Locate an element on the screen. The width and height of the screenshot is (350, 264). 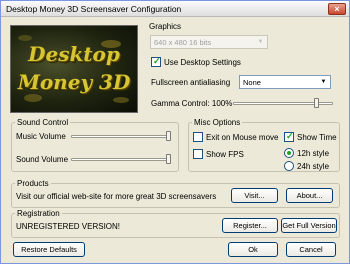
gamma-label: Gamma Control: 100% is located at coordinates (192, 103).